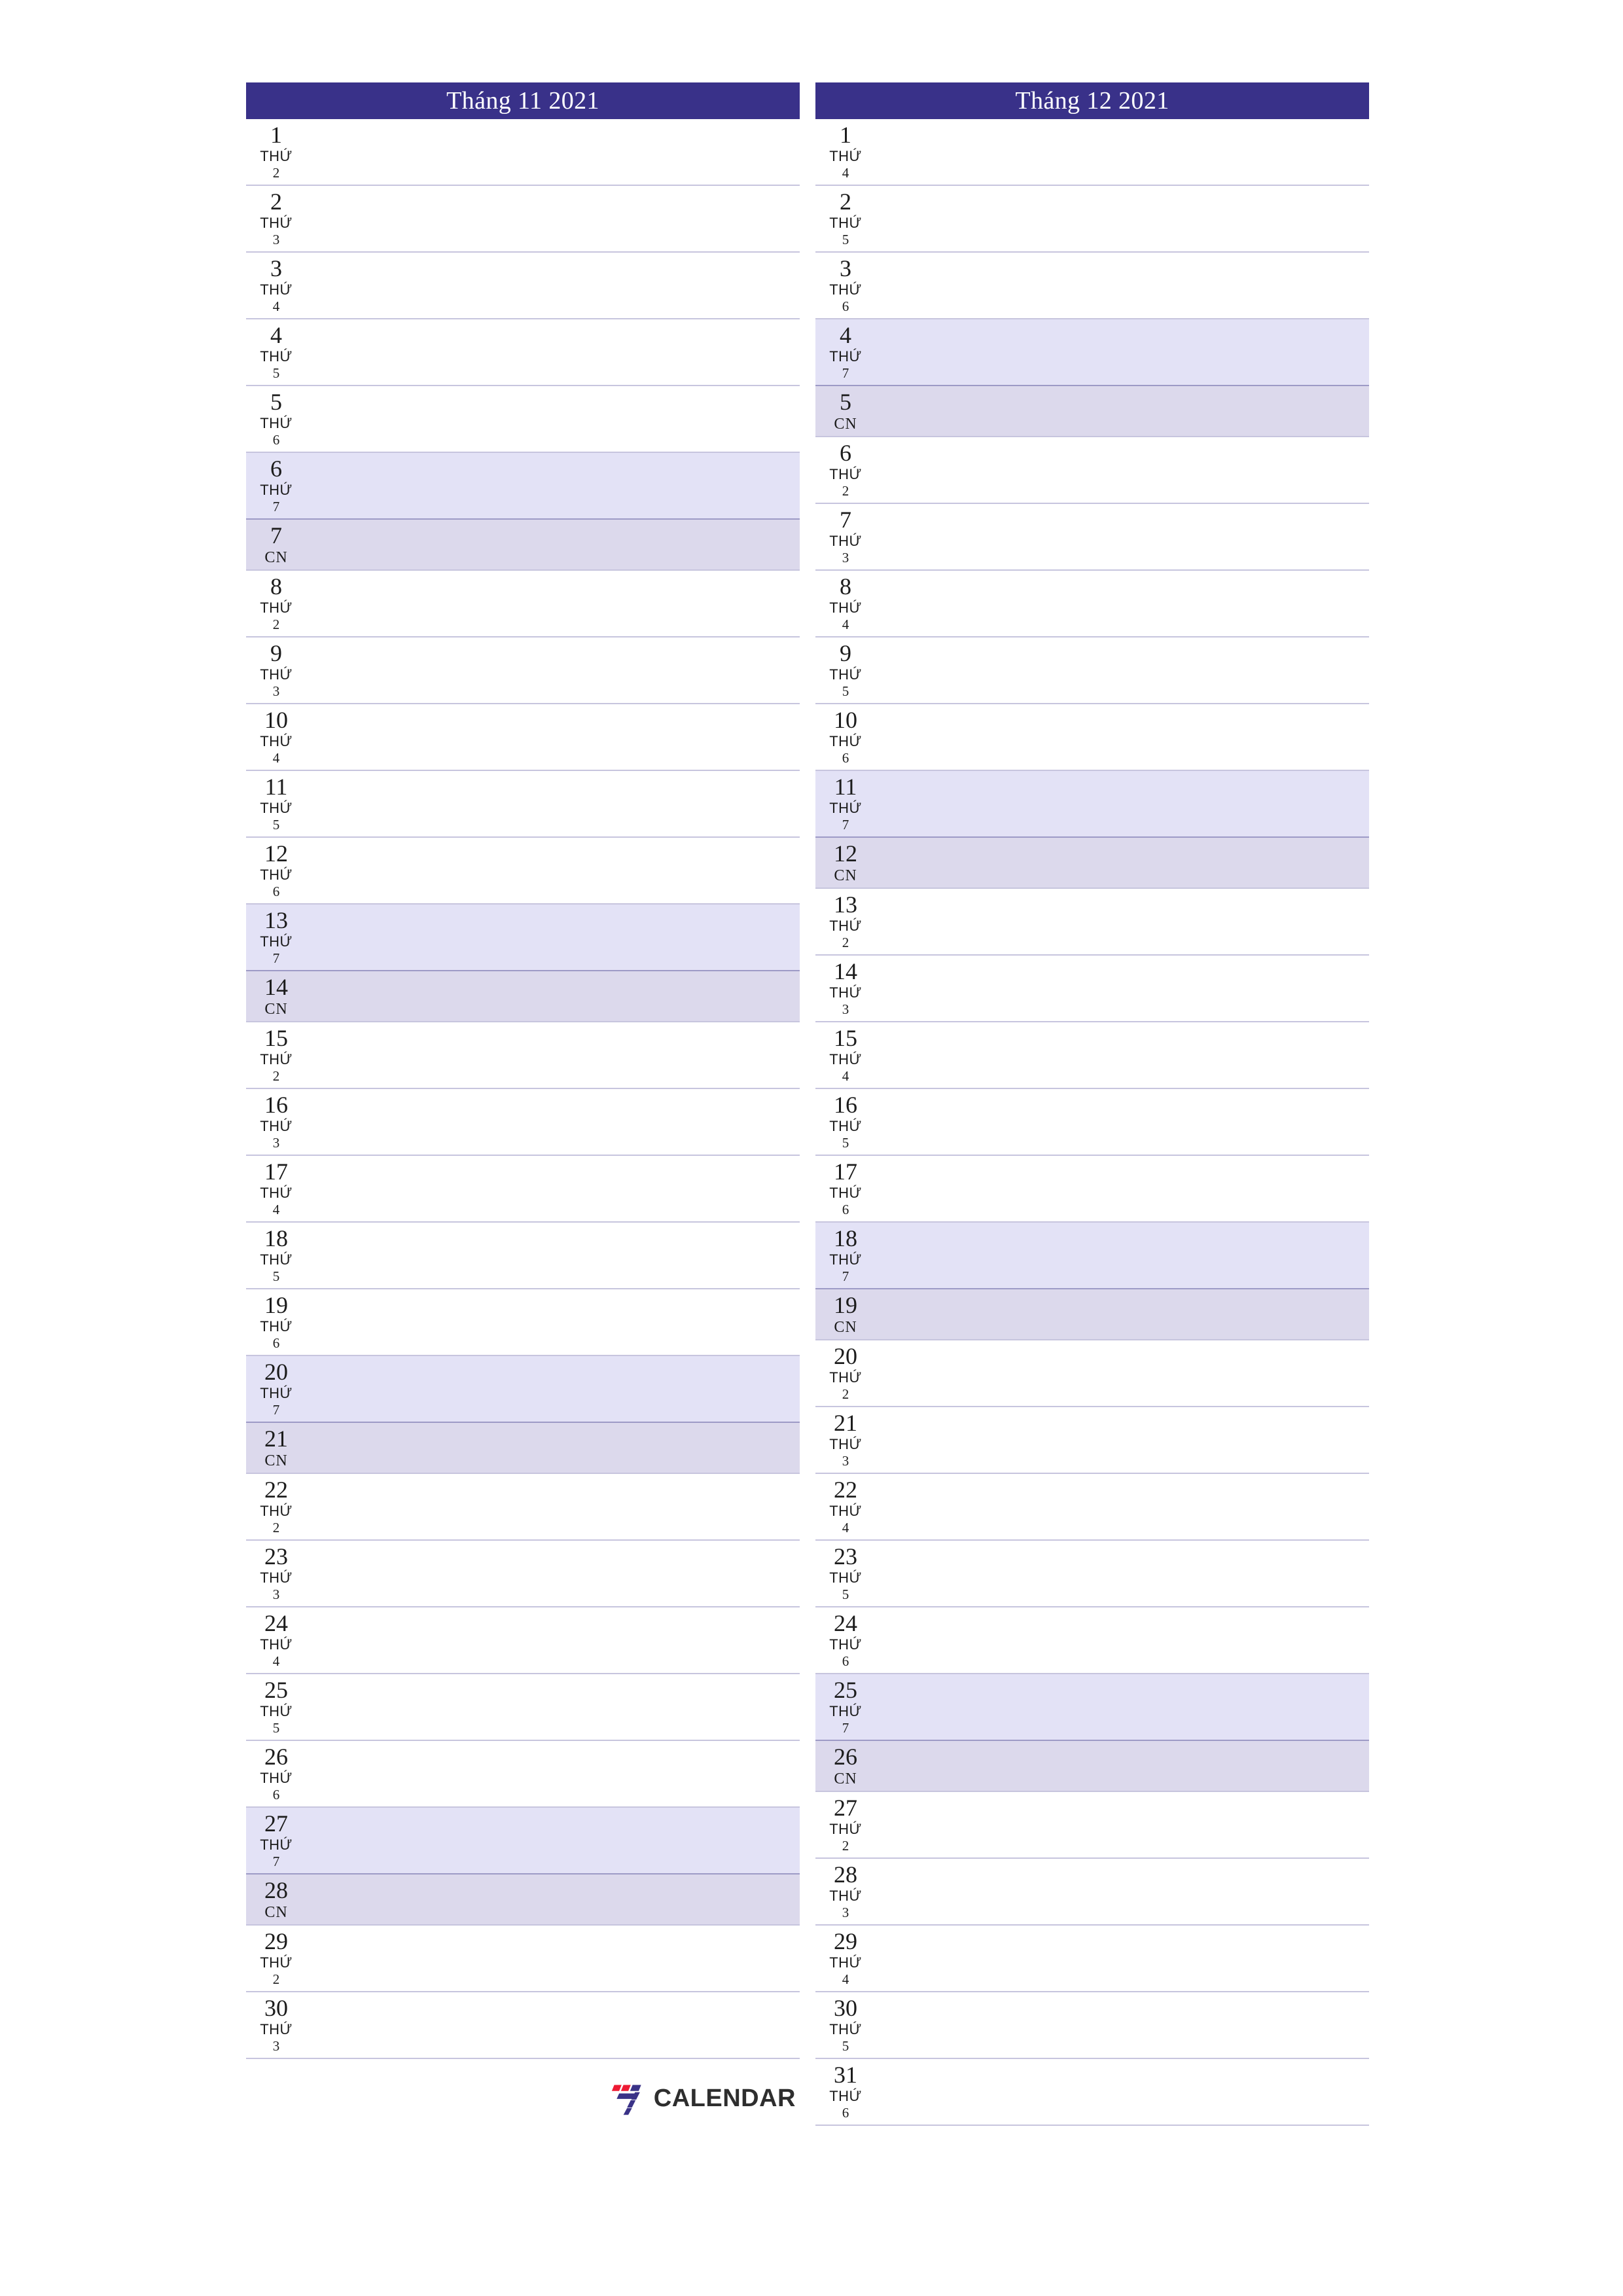 The image size is (1623, 2296). I want to click on day-row: 21 CN, so click(523, 1448).